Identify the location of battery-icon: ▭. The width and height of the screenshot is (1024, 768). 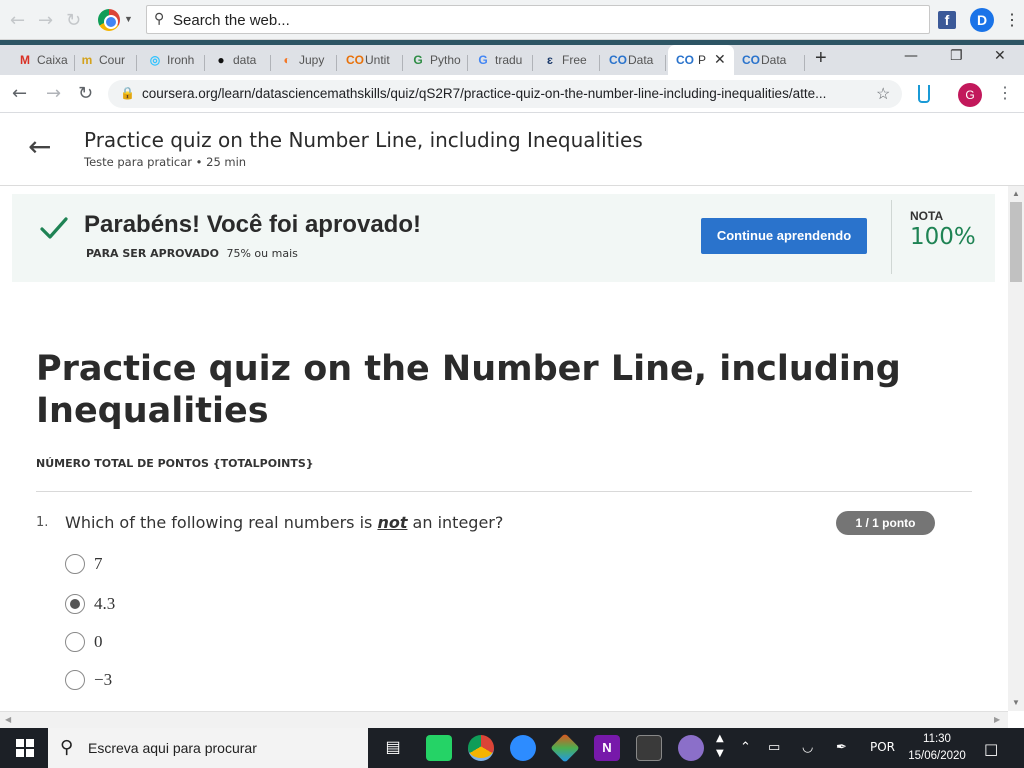
(774, 747).